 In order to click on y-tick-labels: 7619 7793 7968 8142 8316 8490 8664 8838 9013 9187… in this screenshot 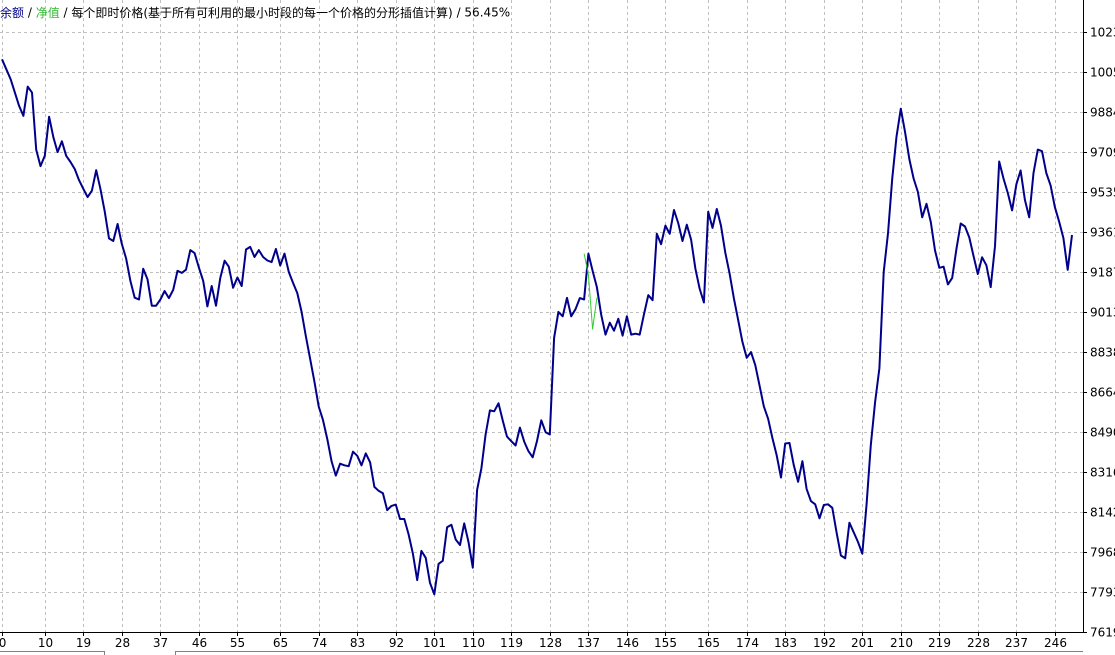, I will do `click(1099, 333)`.